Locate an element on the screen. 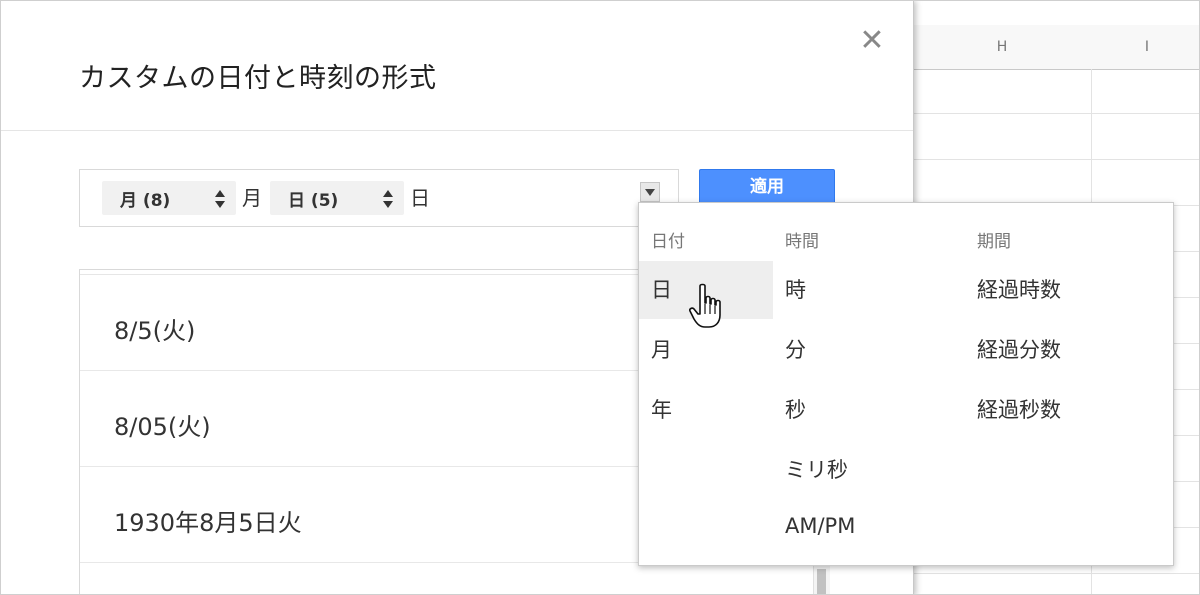  close-icon: ✕ is located at coordinates (872, 40).